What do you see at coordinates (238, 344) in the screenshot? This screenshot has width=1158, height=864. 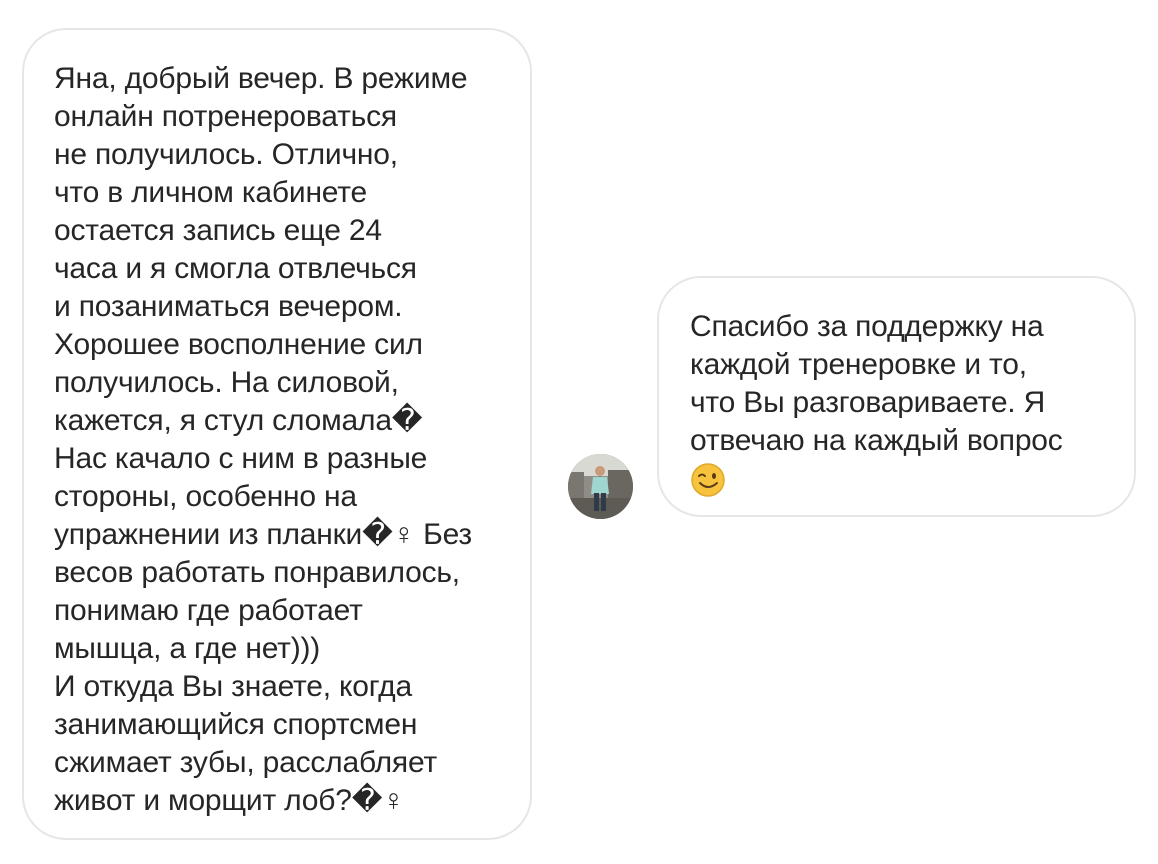 I see `message-line: Хорошее восполнение сил` at bounding box center [238, 344].